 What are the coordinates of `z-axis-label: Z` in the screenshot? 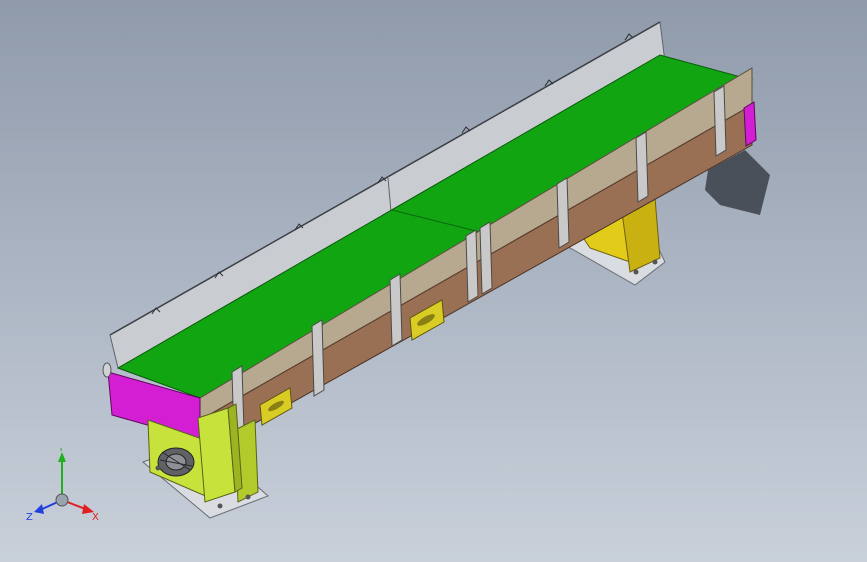 It's located at (29, 517).